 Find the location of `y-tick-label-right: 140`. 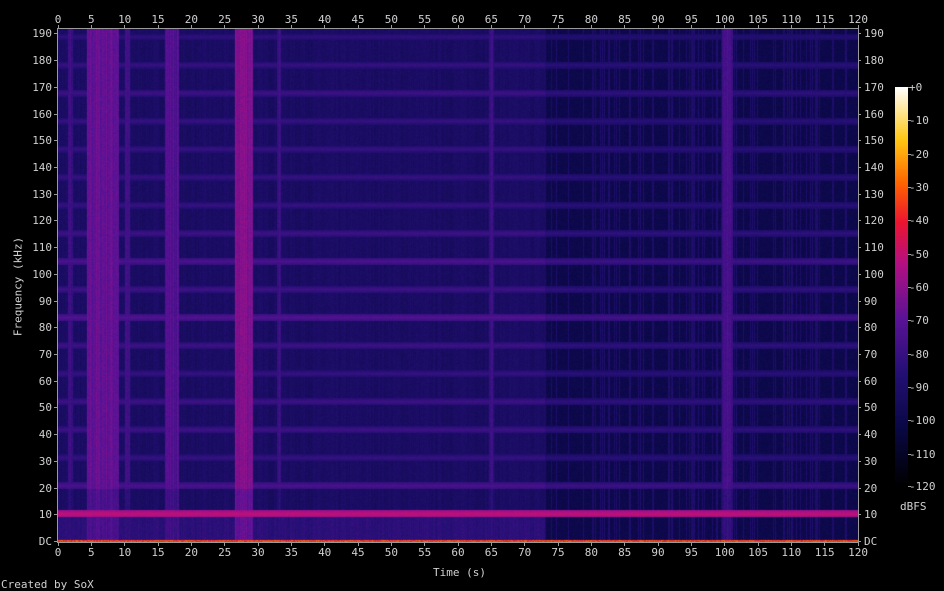

y-tick-label-right: 140 is located at coordinates (874, 167).